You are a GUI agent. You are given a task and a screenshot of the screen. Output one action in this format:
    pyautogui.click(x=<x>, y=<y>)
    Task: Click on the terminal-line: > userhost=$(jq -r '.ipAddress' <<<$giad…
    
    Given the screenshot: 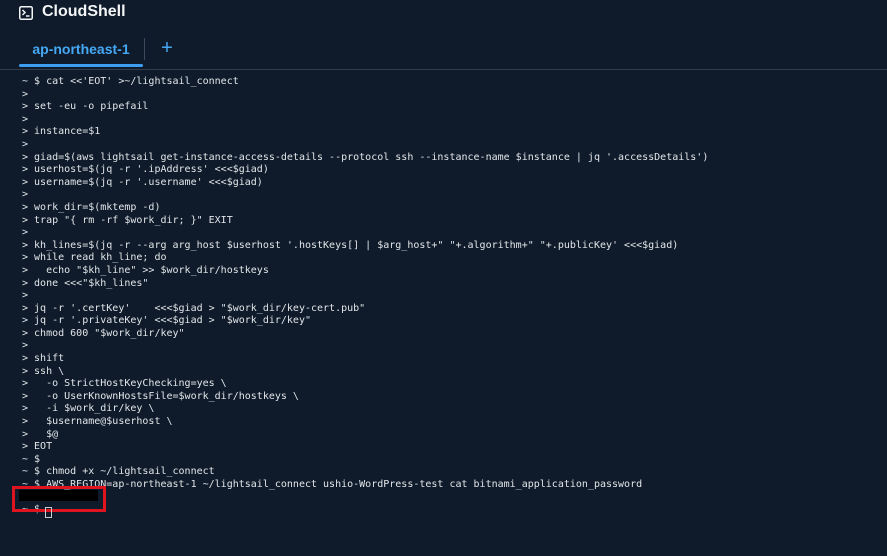 What is the action you would take?
    pyautogui.click(x=145, y=170)
    